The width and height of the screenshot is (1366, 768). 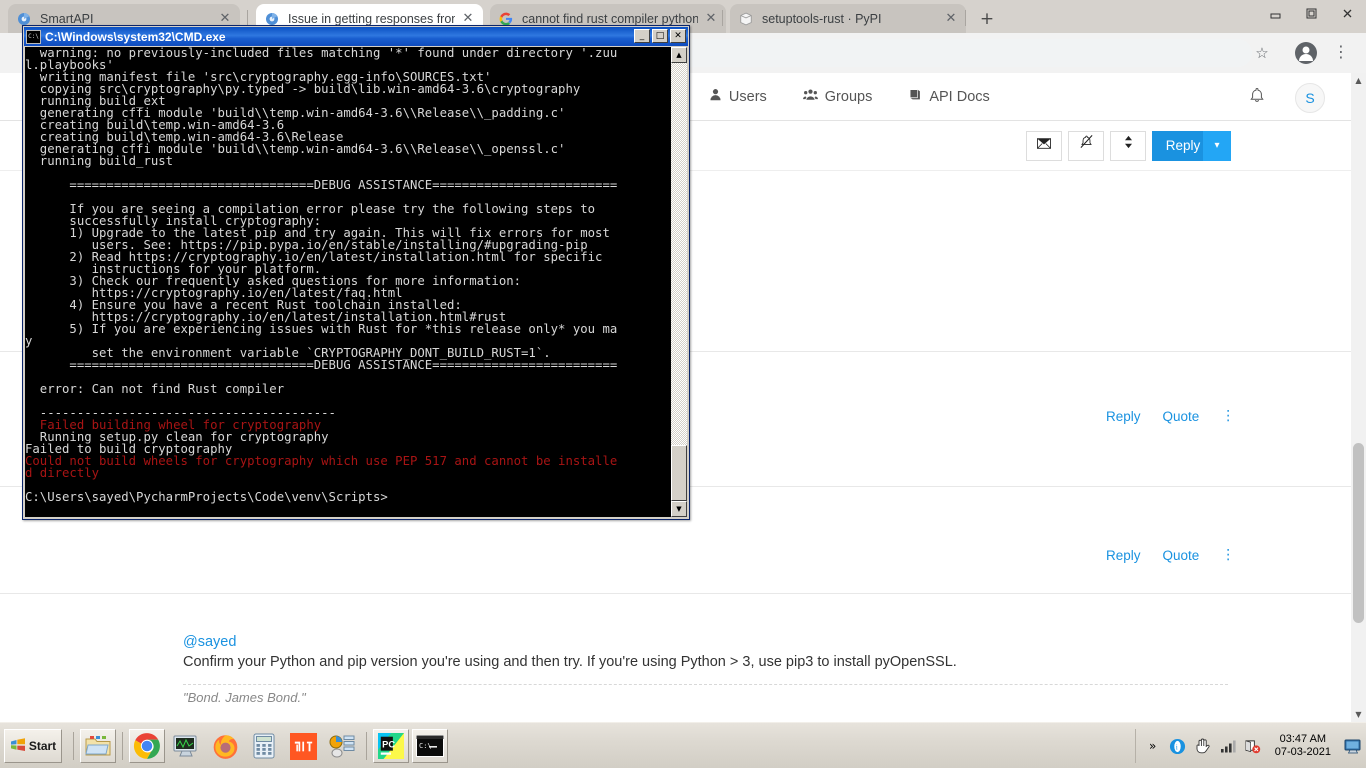 What do you see at coordinates (1253, 746) in the screenshot?
I see `network-error-icon` at bounding box center [1253, 746].